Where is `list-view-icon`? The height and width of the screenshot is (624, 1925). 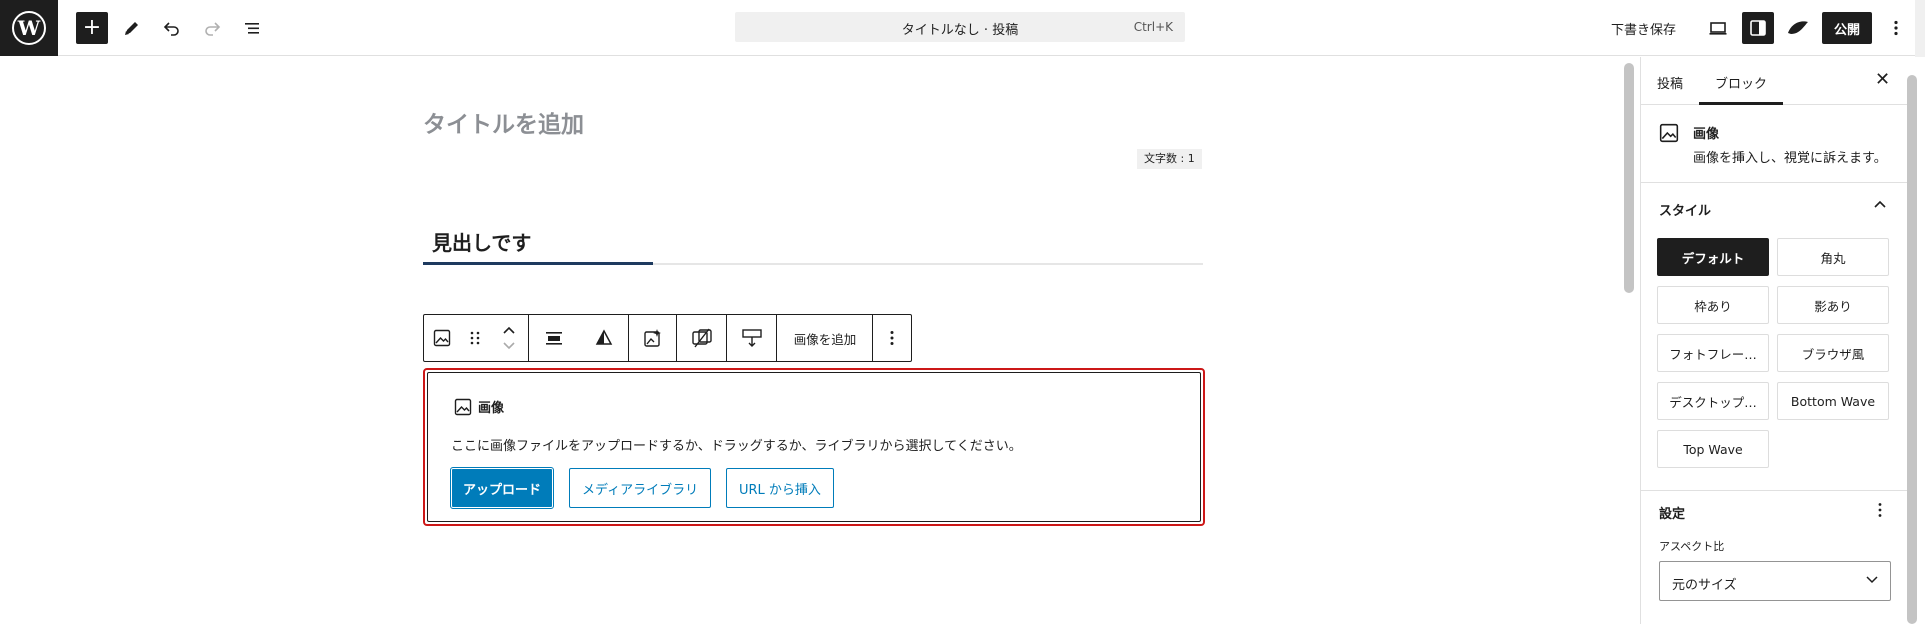
list-view-icon is located at coordinates (252, 28).